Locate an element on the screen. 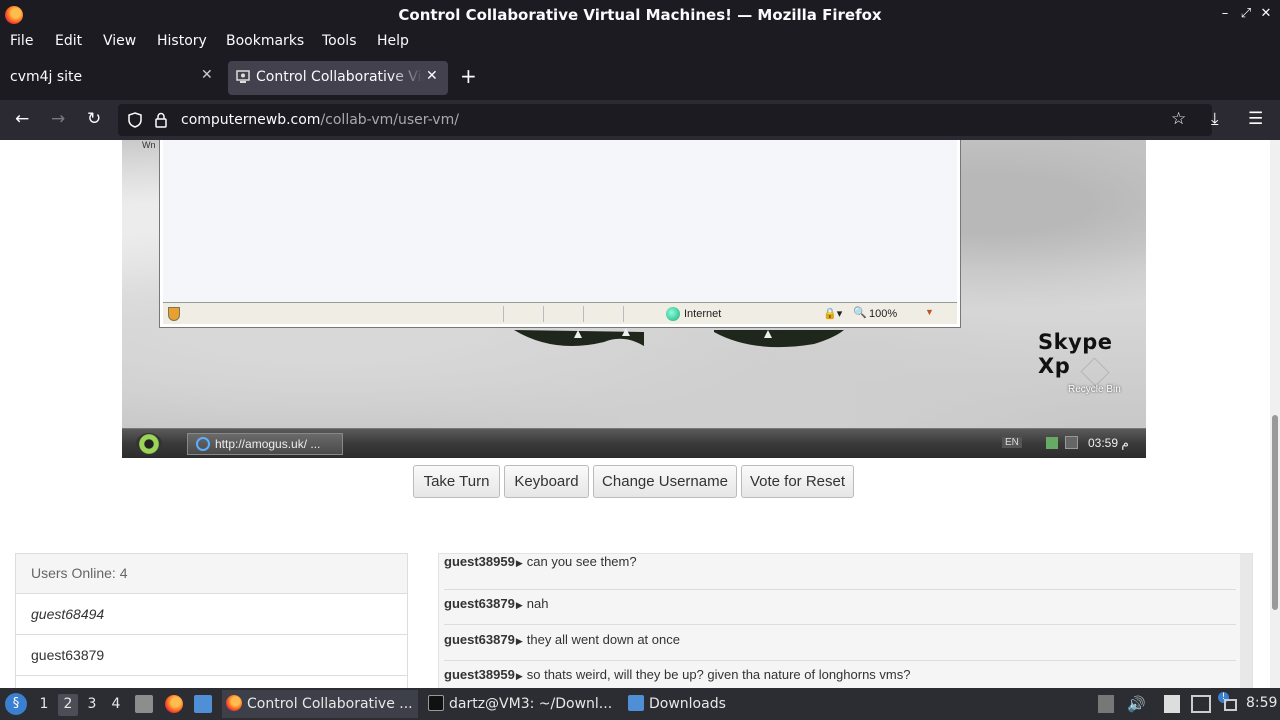  chat-scrollbar is located at coordinates (1246, 621).